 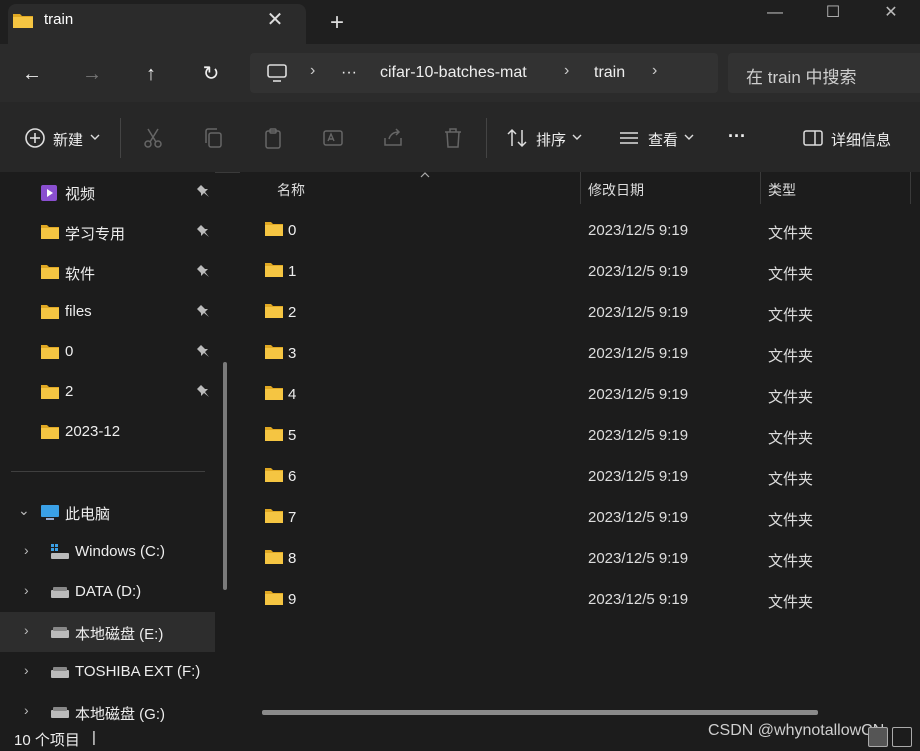 What do you see at coordinates (107, 432) in the screenshot?
I see `sidebar-item-2023-12: 2023-12` at bounding box center [107, 432].